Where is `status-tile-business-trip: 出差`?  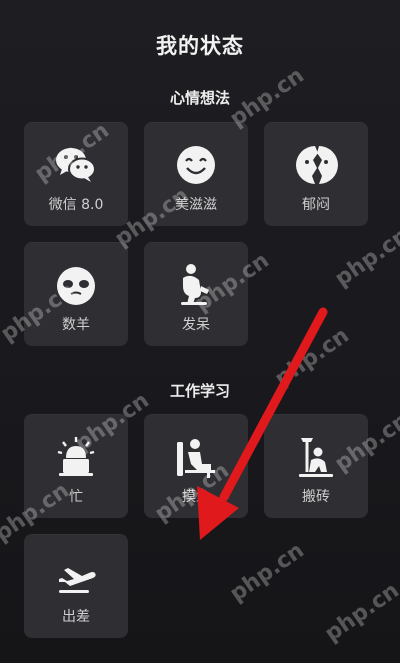 status-tile-business-trip: 出差 is located at coordinates (76, 586).